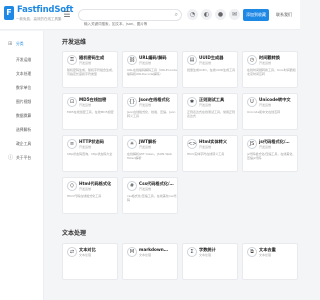 The image size is (320, 300). What do you see at coordinates (192, 144) in the screenshot?
I see `html-icon: <>` at bounding box center [192, 144].